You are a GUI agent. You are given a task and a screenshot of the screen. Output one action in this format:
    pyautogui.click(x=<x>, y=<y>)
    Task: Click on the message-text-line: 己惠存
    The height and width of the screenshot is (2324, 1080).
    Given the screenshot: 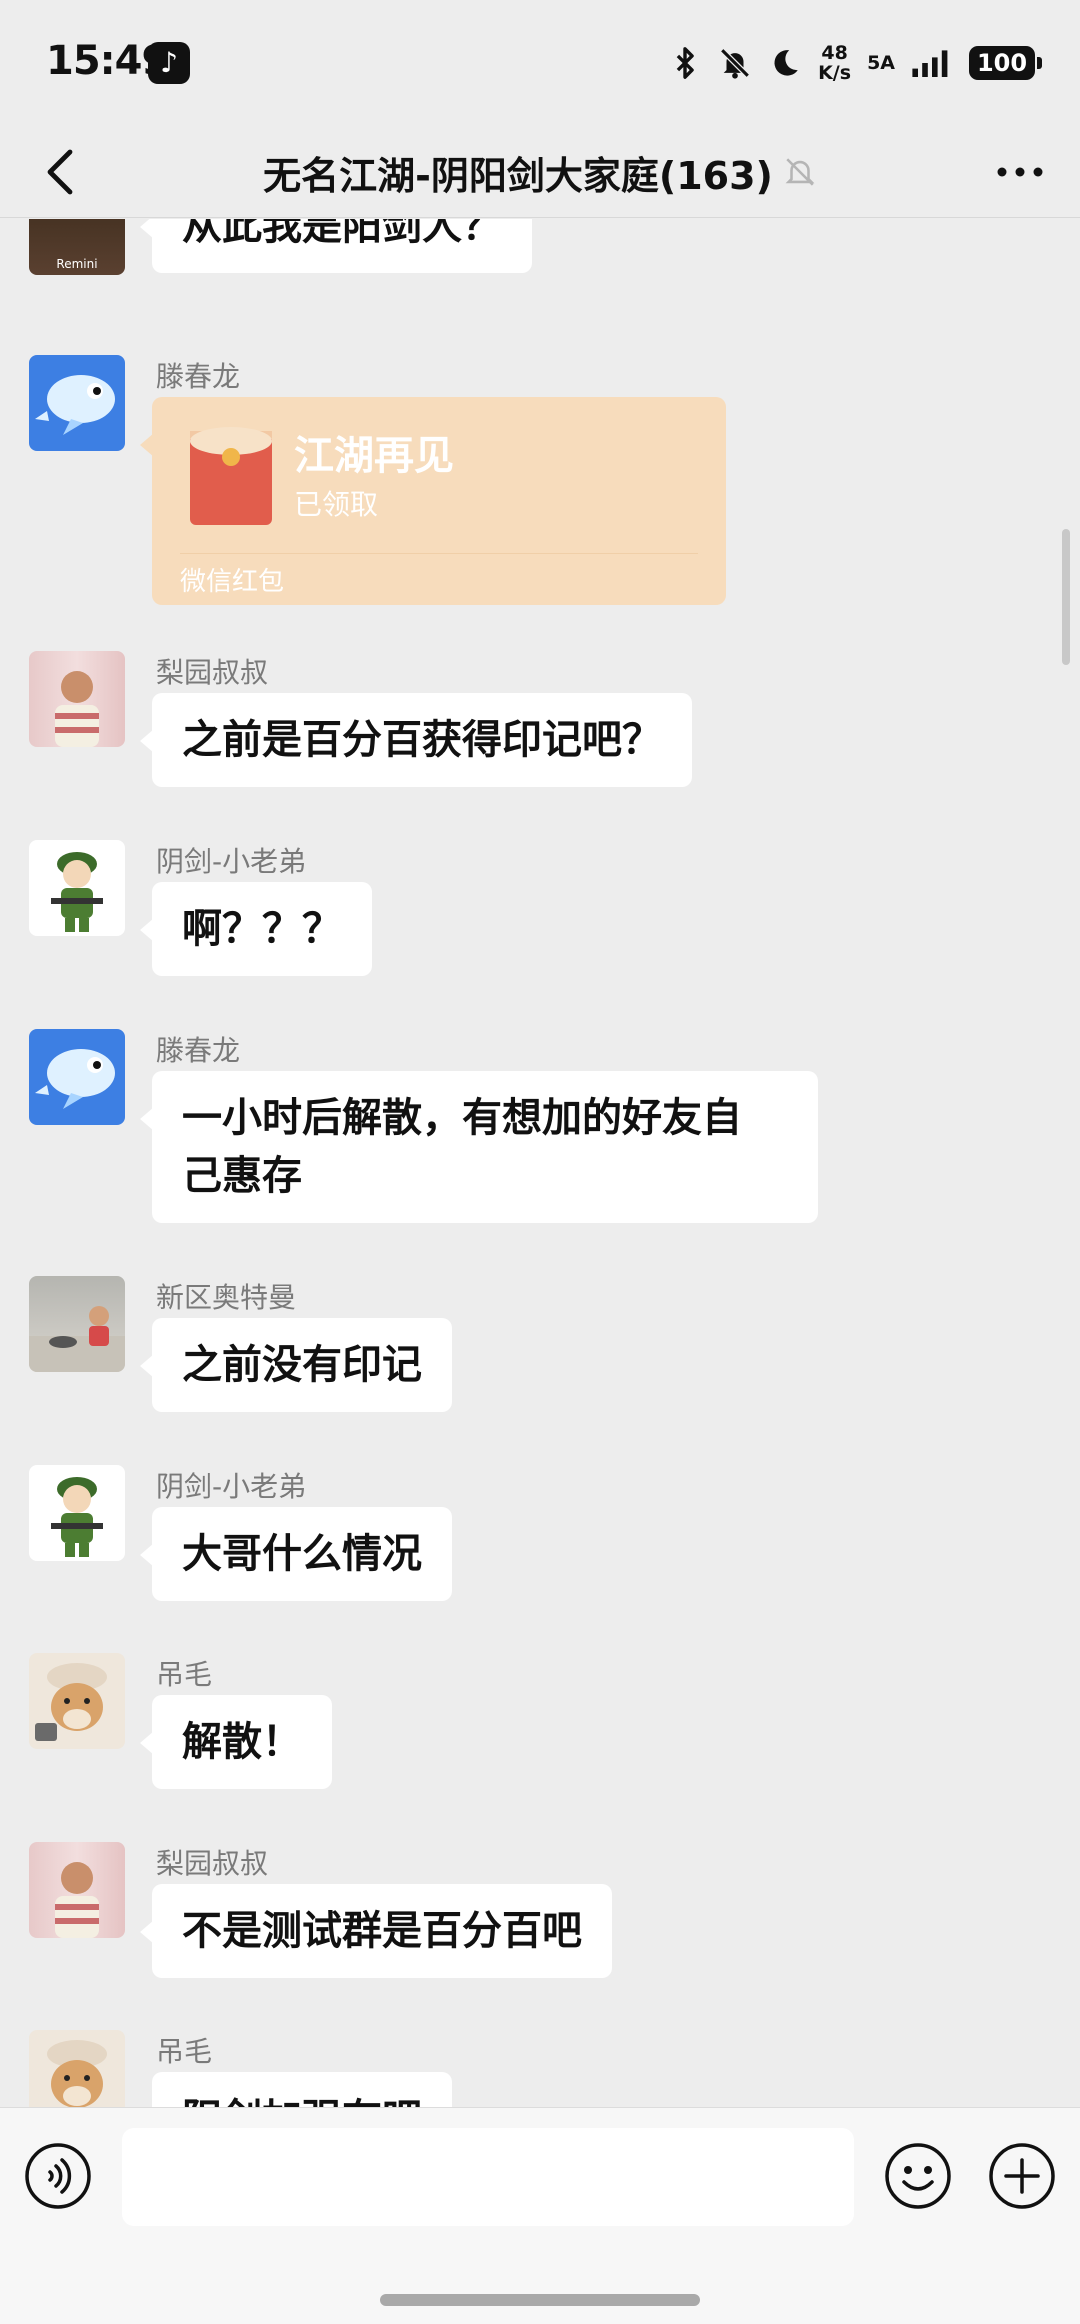 What is the action you would take?
    pyautogui.click(x=242, y=1176)
    